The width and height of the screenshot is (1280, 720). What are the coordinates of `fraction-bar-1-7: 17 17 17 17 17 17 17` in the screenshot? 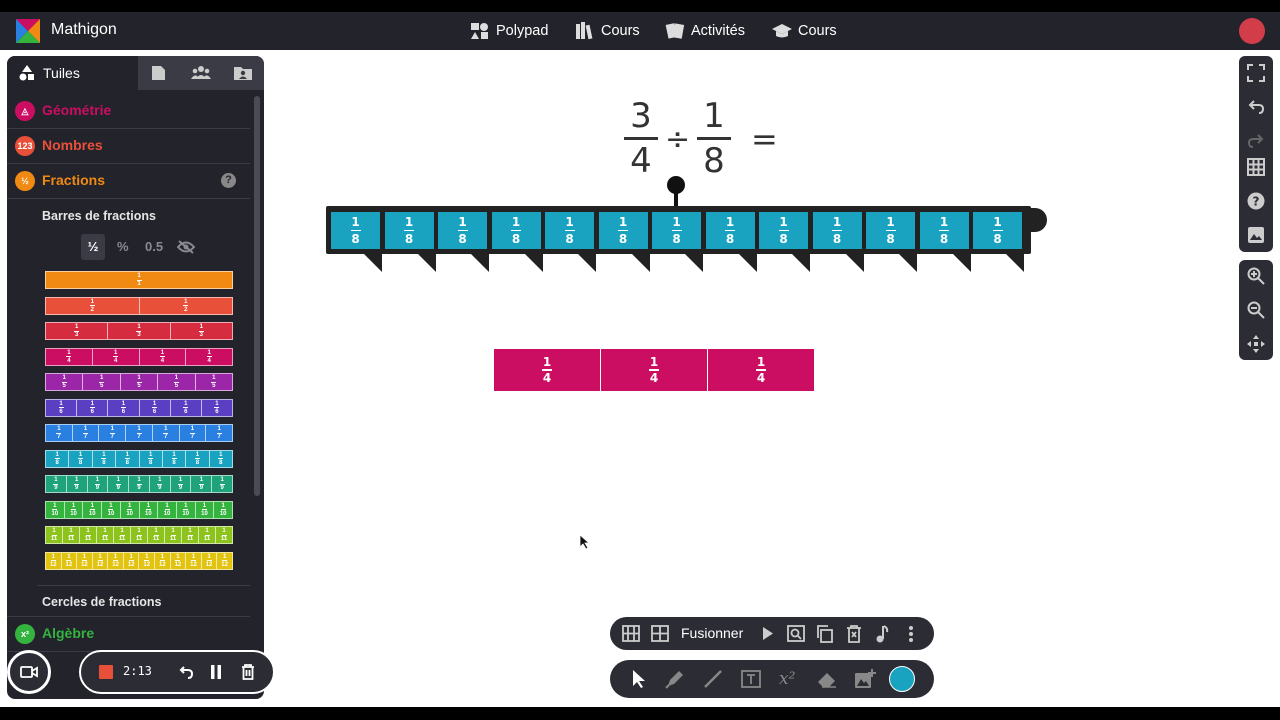 It's located at (139, 433).